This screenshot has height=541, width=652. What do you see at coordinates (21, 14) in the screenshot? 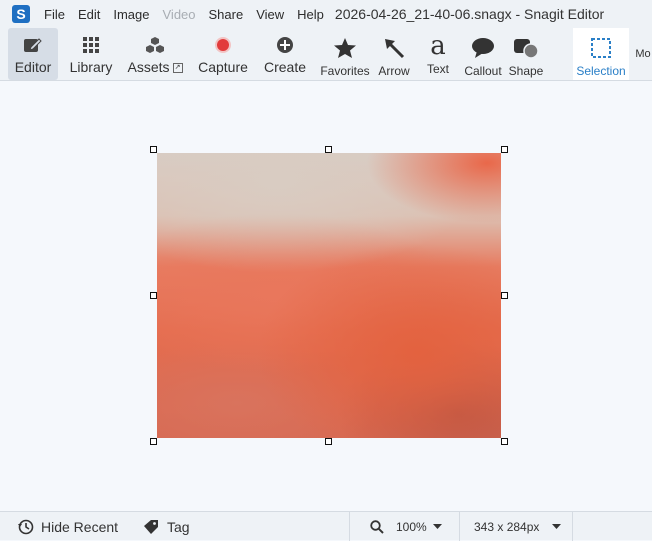
I see `snagit-logo-icon: S` at bounding box center [21, 14].